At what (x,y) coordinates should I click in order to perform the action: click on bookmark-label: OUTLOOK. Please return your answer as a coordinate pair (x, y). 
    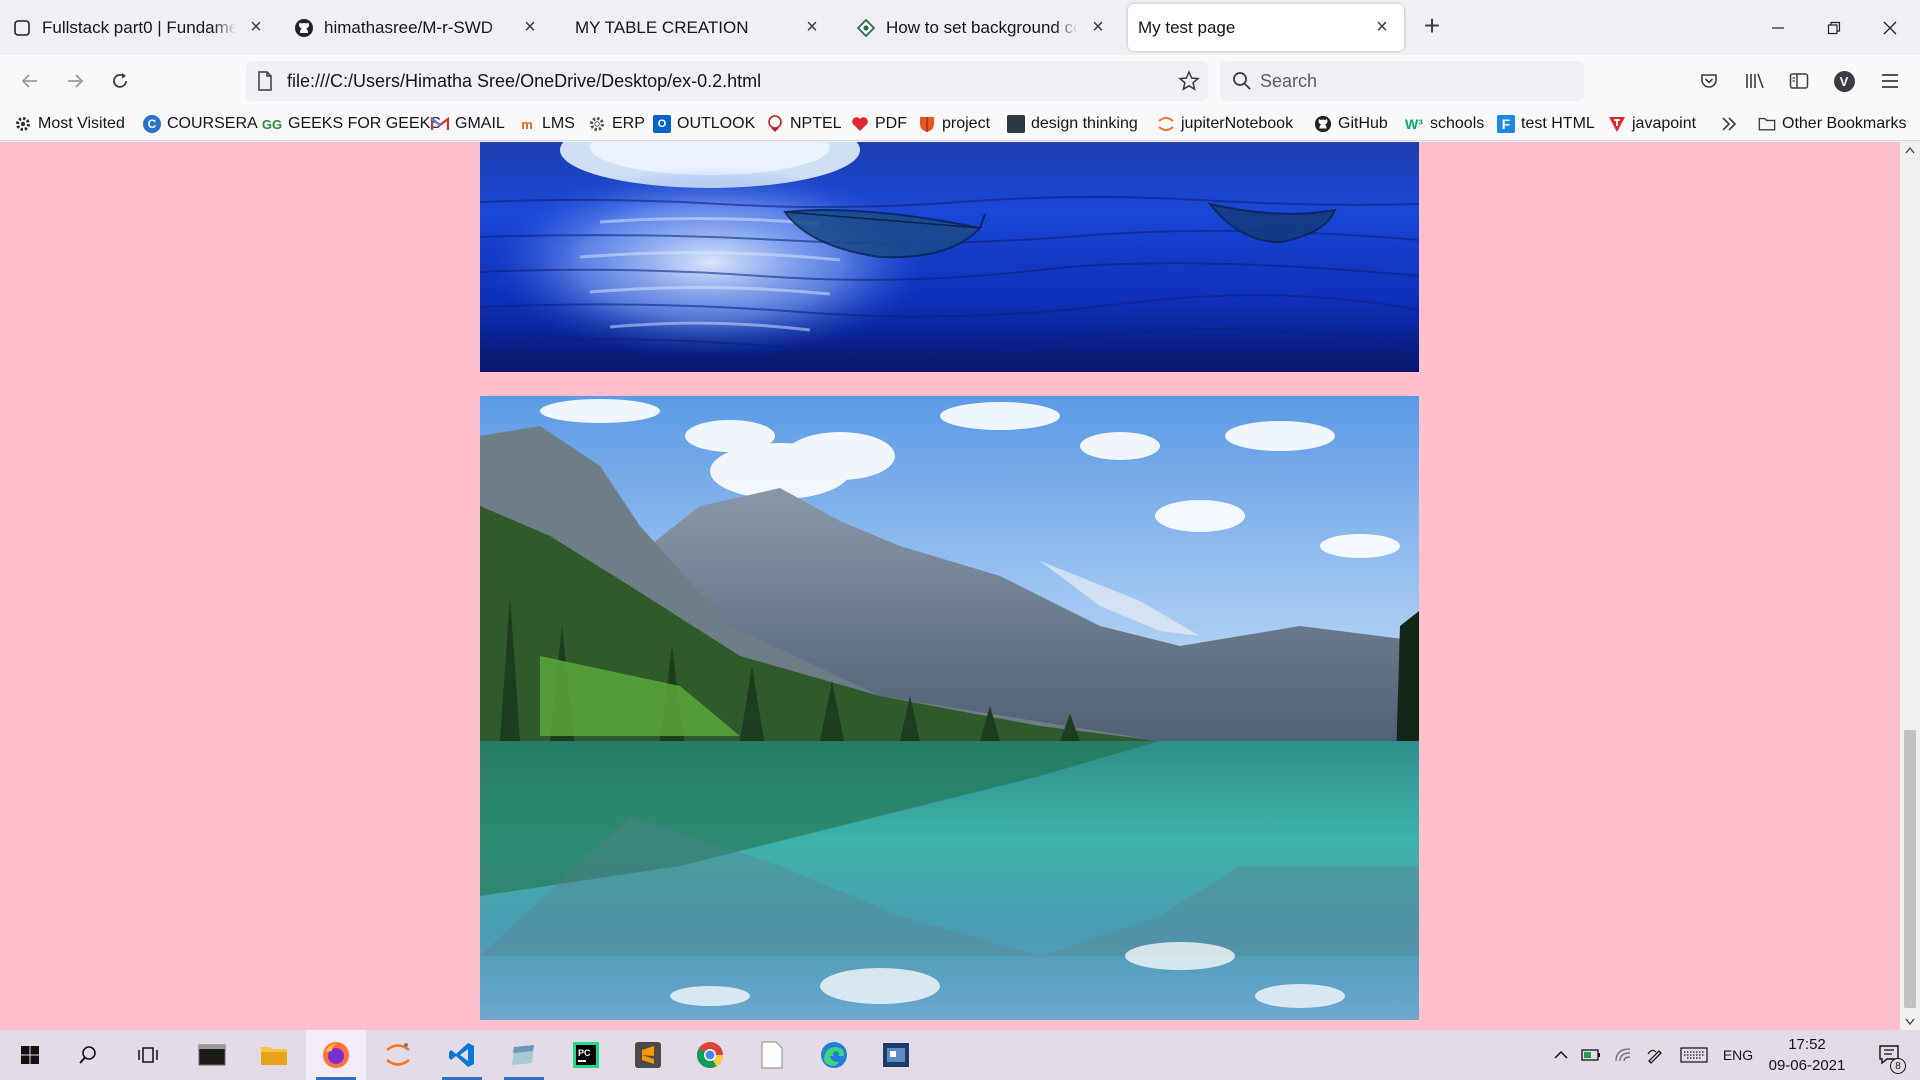
    Looking at the image, I should click on (716, 123).